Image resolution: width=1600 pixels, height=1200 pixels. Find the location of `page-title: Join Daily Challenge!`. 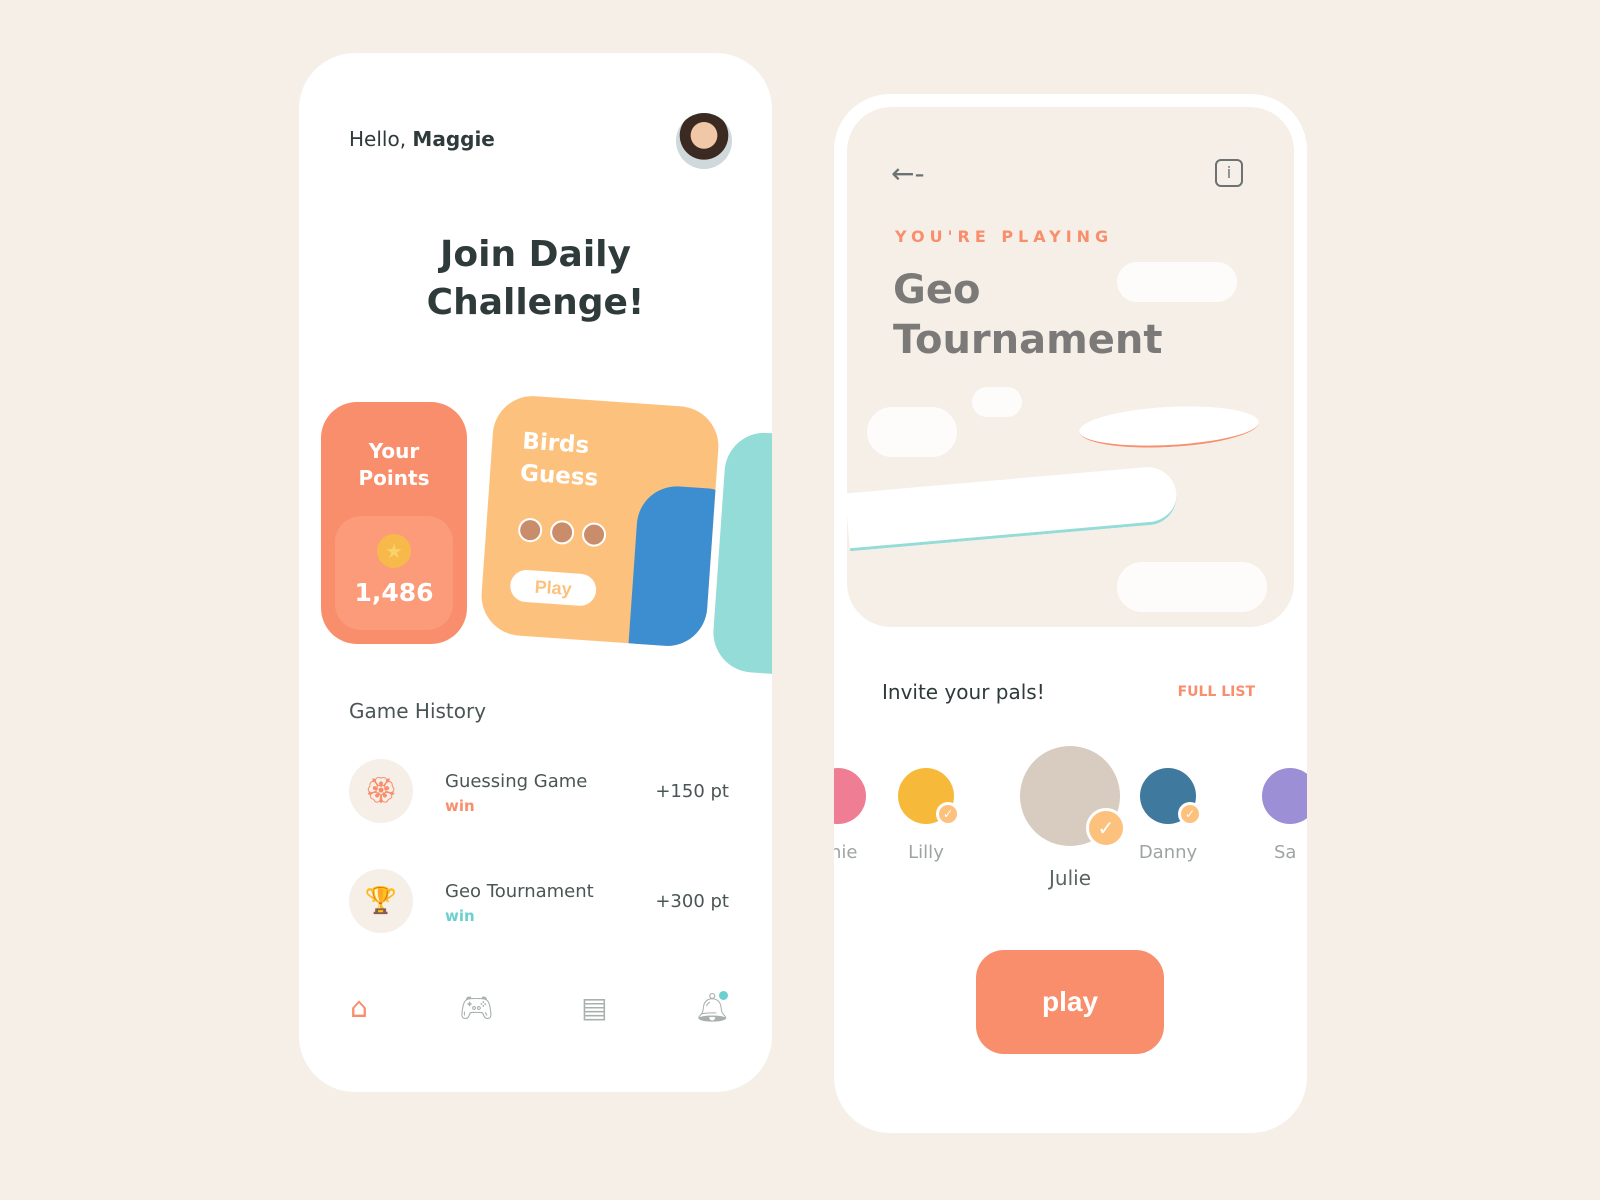

page-title: Join Daily Challenge! is located at coordinates (535, 278).